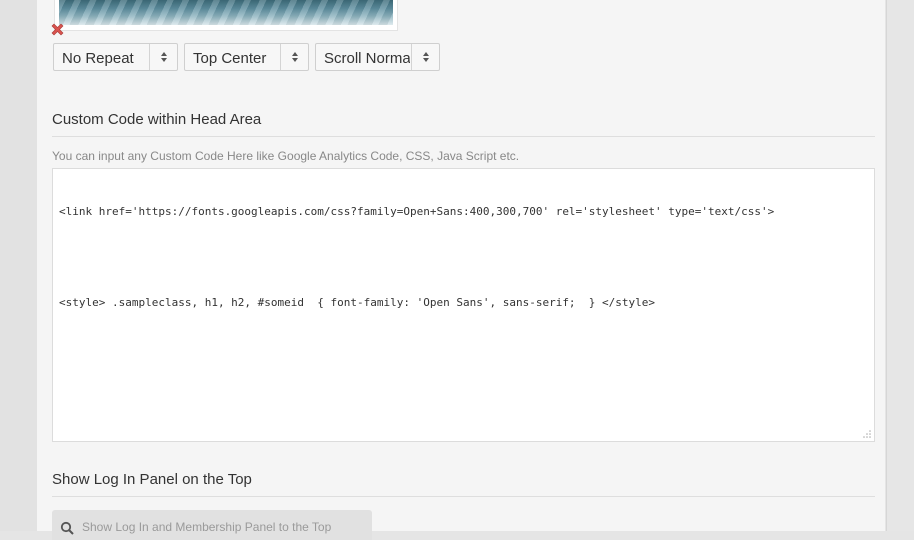  I want to click on background-attachment-value: Scroll Normal, so click(367, 58).